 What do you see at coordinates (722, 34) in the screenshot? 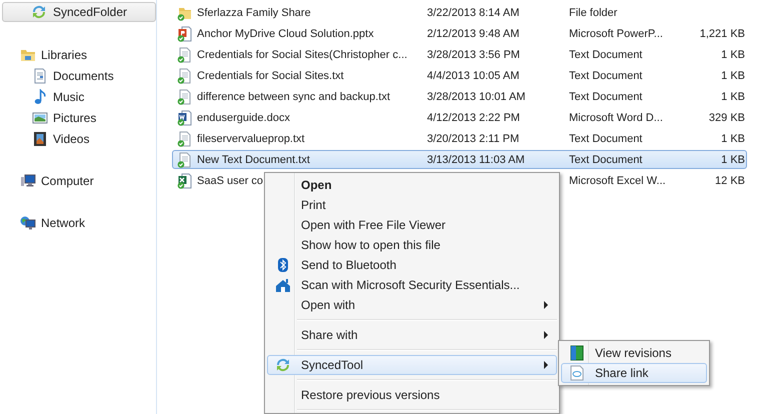
I see `file-size: 1,221 KB` at bounding box center [722, 34].